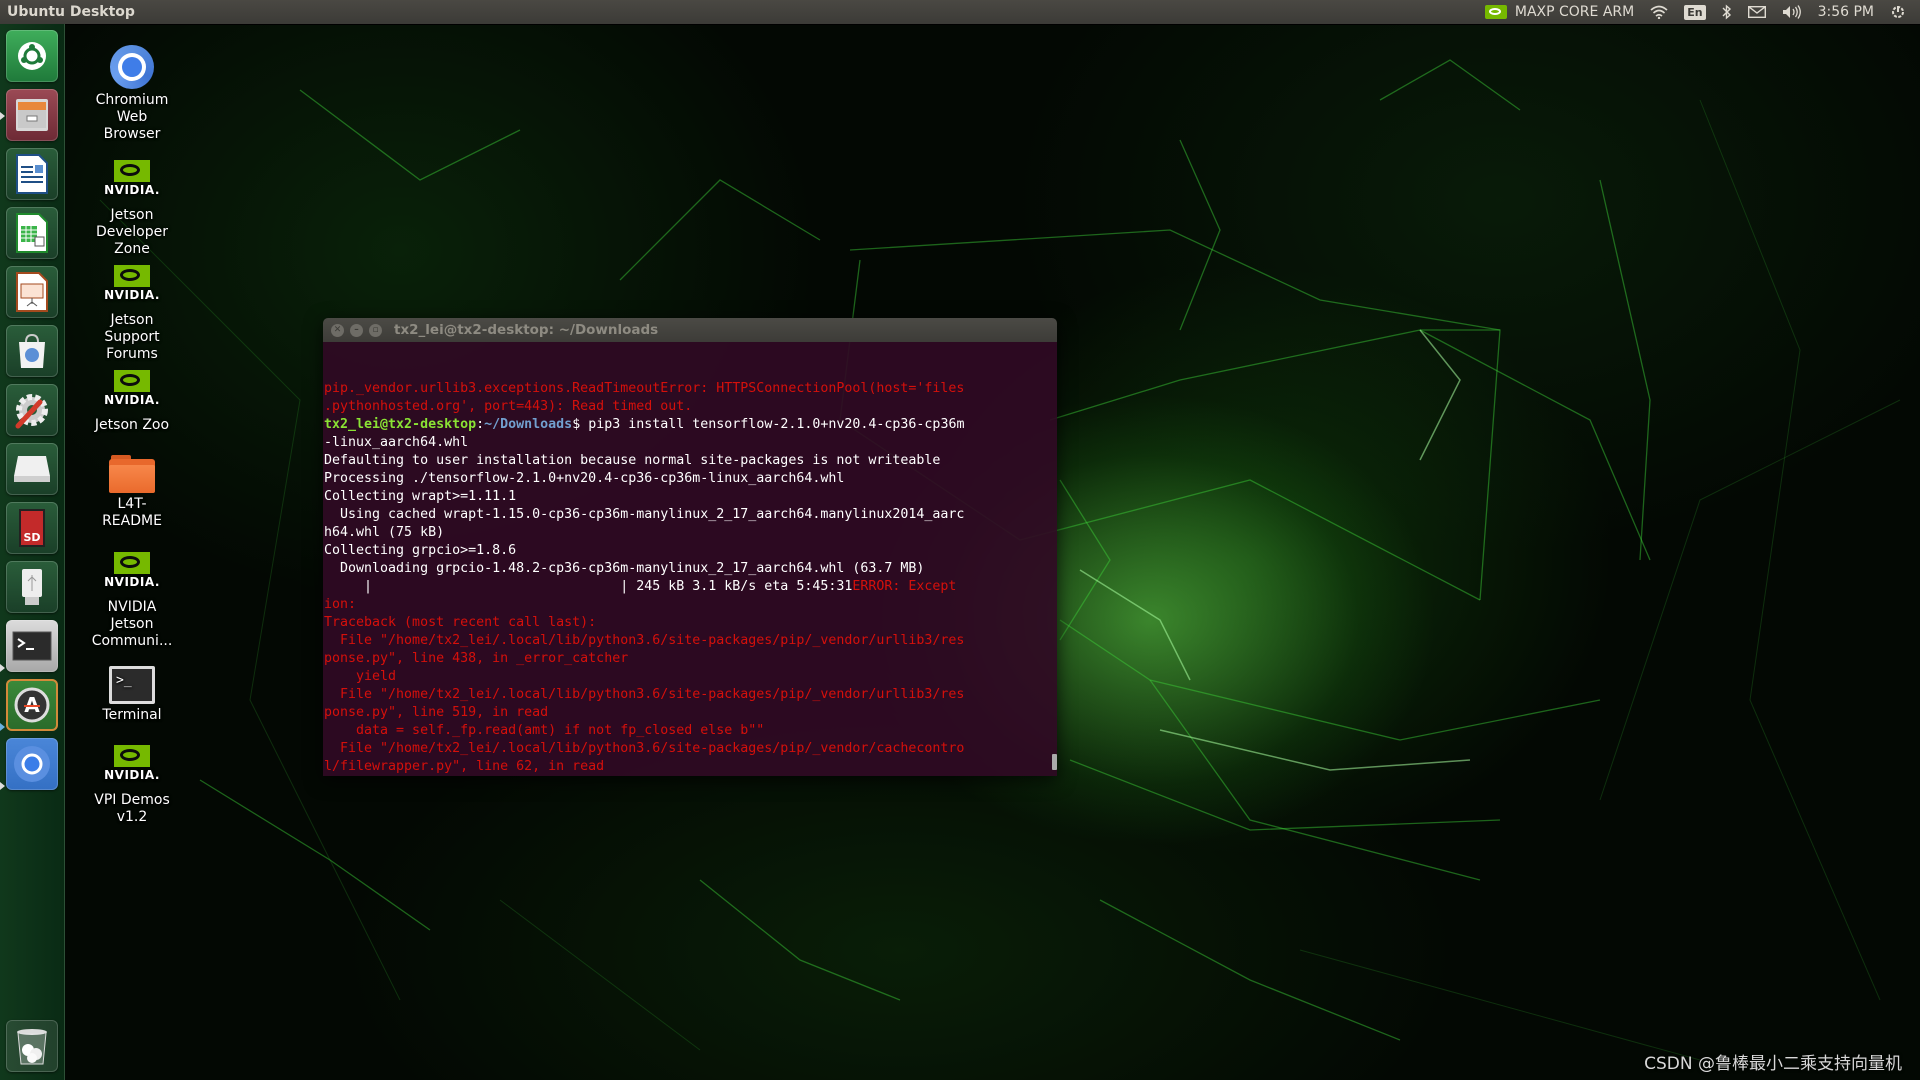  Describe the element at coordinates (436, 712) in the screenshot. I see `terminal-line: ponse.py", line 519, in read` at that location.